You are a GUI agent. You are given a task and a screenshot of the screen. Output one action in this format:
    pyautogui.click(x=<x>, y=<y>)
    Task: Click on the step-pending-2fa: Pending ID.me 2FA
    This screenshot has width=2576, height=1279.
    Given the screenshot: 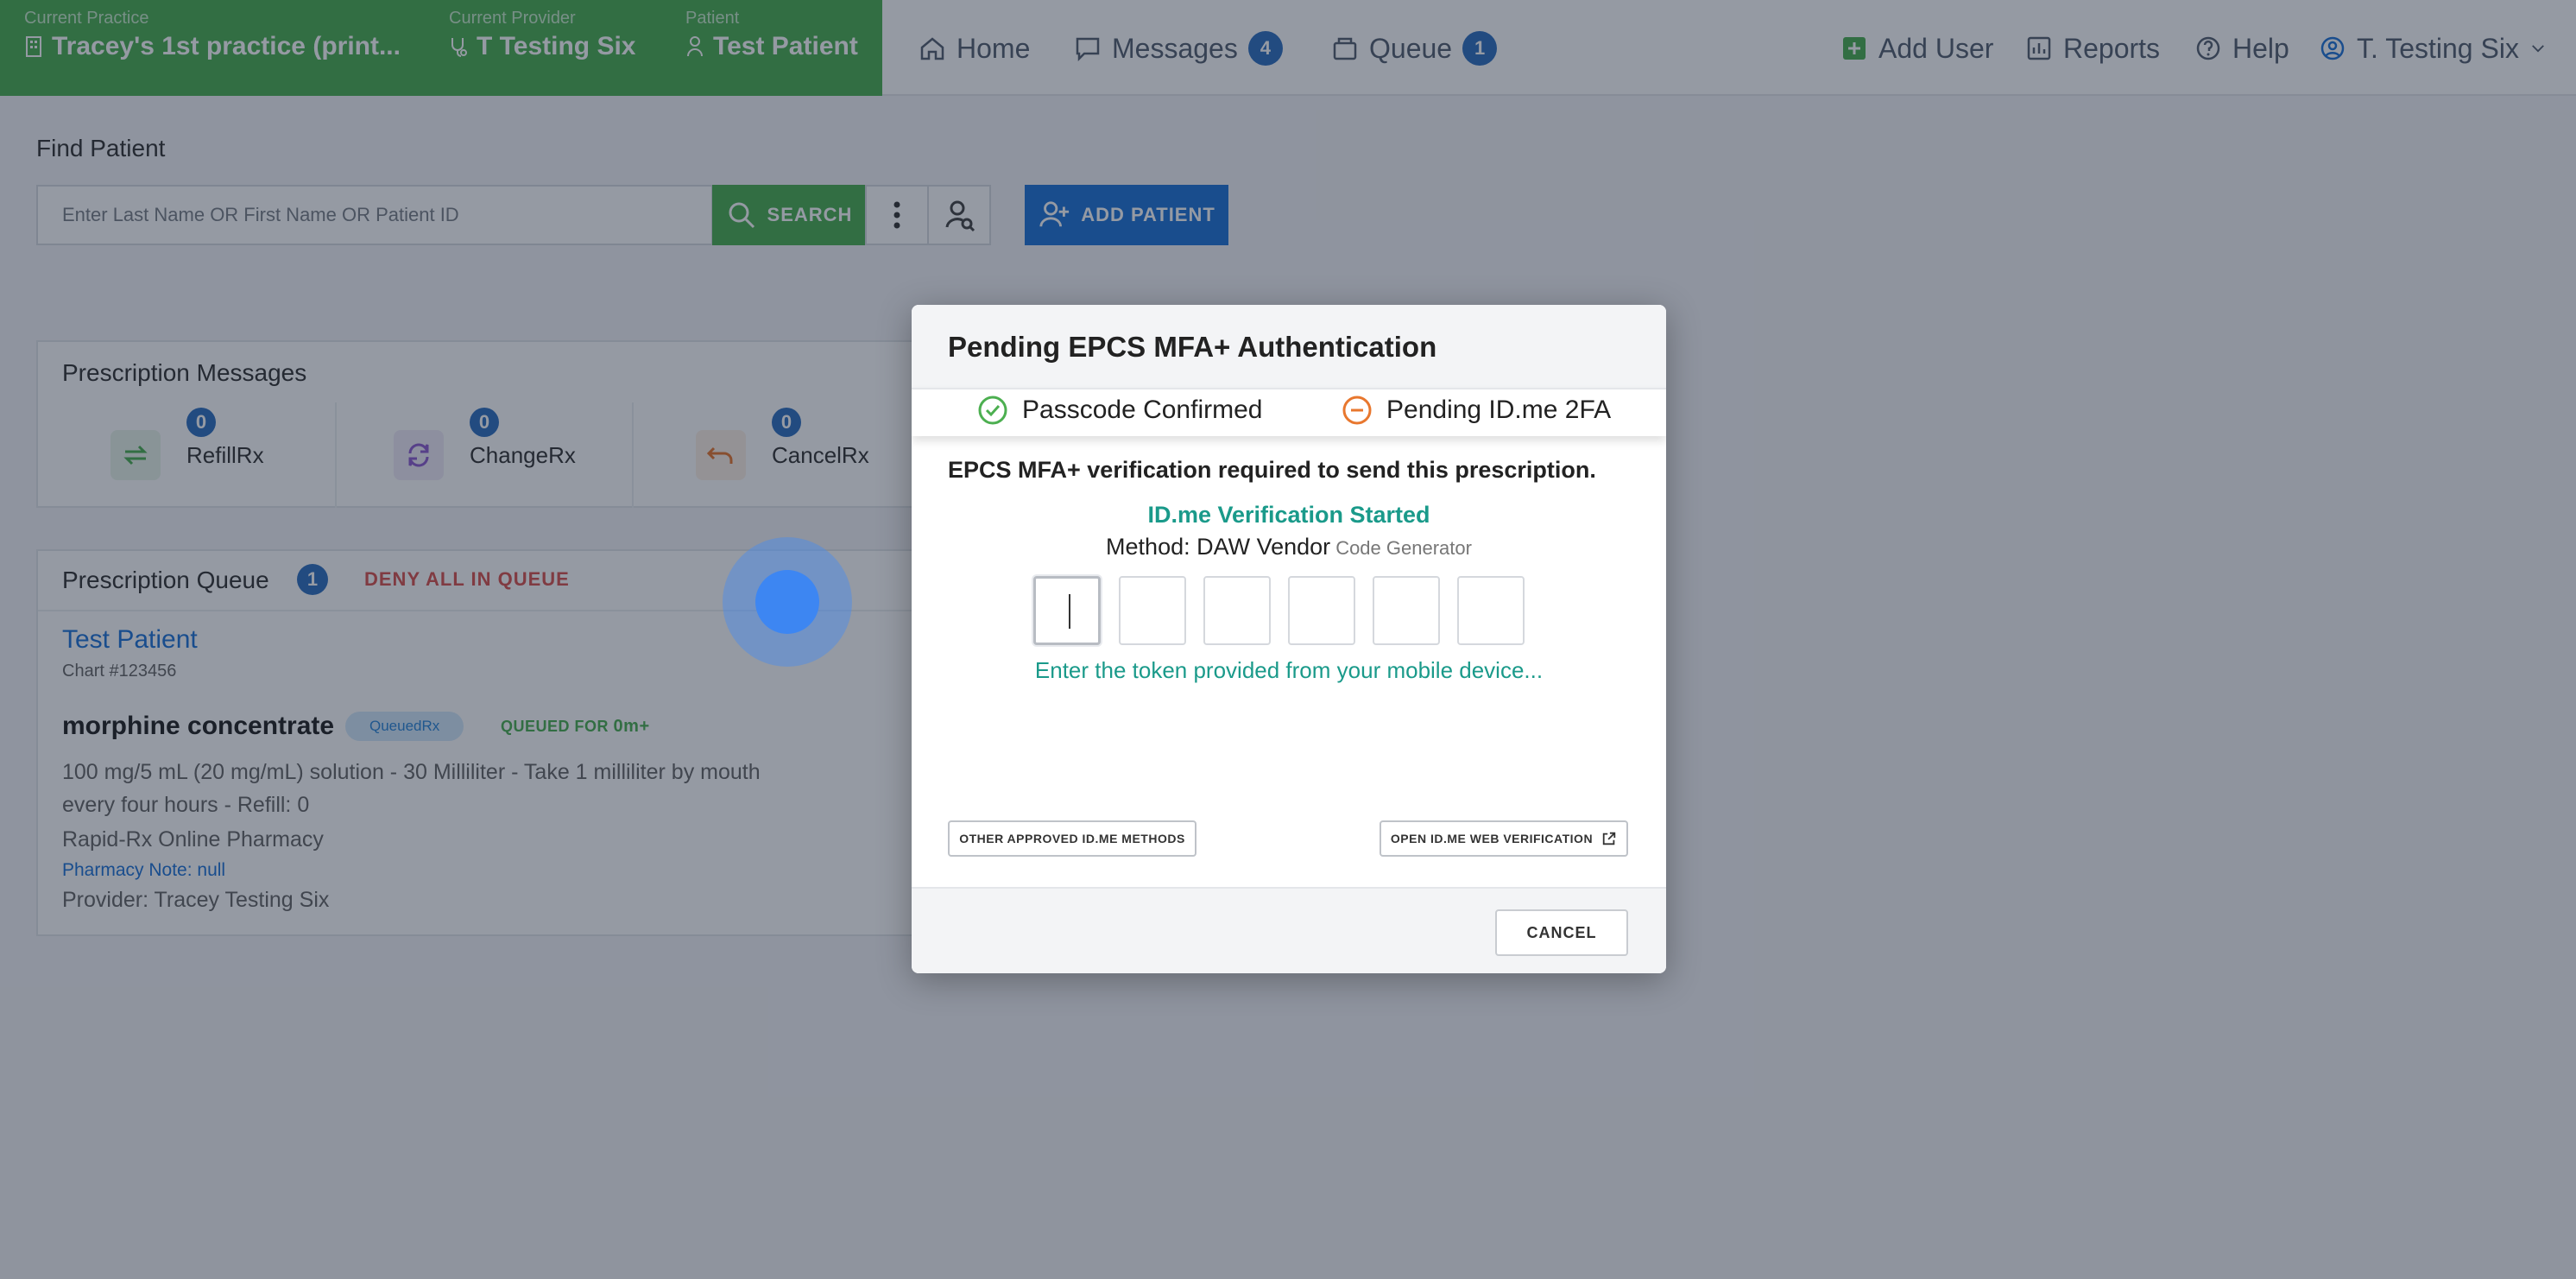 What is the action you would take?
    pyautogui.click(x=1476, y=410)
    